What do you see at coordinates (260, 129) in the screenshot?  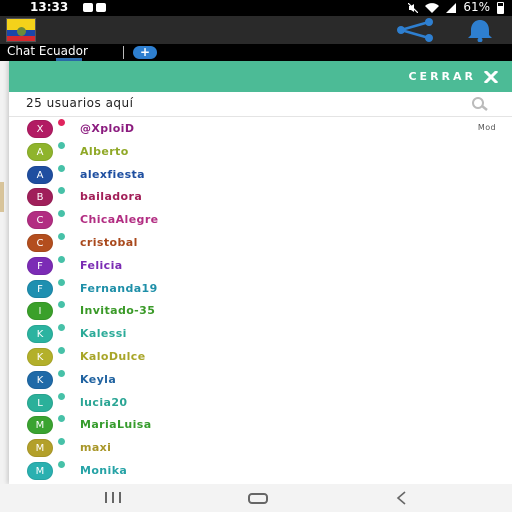 I see `user-list-item: X @XploiD Mod` at bounding box center [260, 129].